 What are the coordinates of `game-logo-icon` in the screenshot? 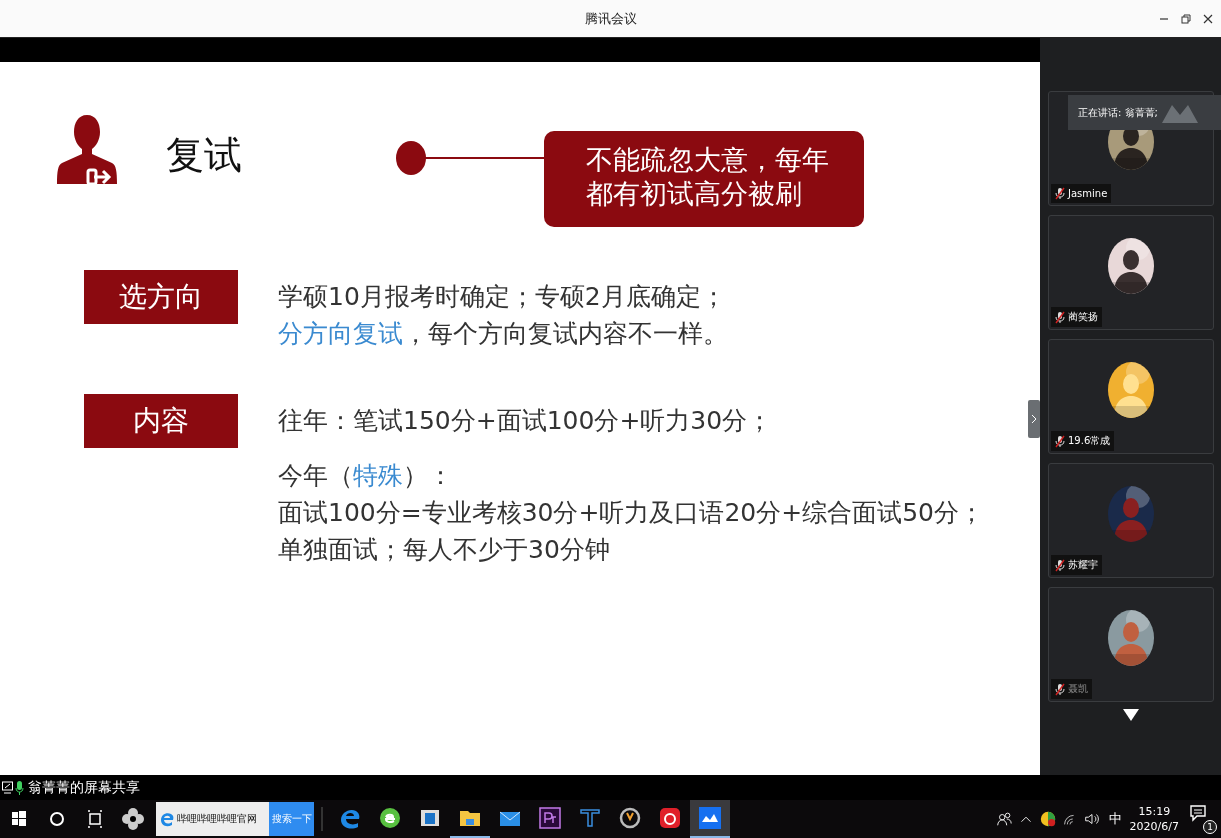 It's located at (630, 818).